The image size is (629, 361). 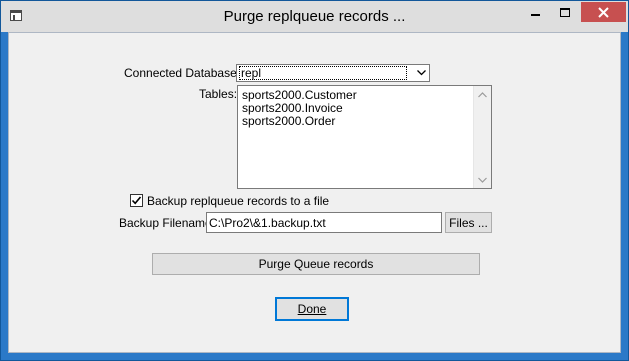 I want to click on purge-queue-records-button: Purge Queue records, so click(x=316, y=264).